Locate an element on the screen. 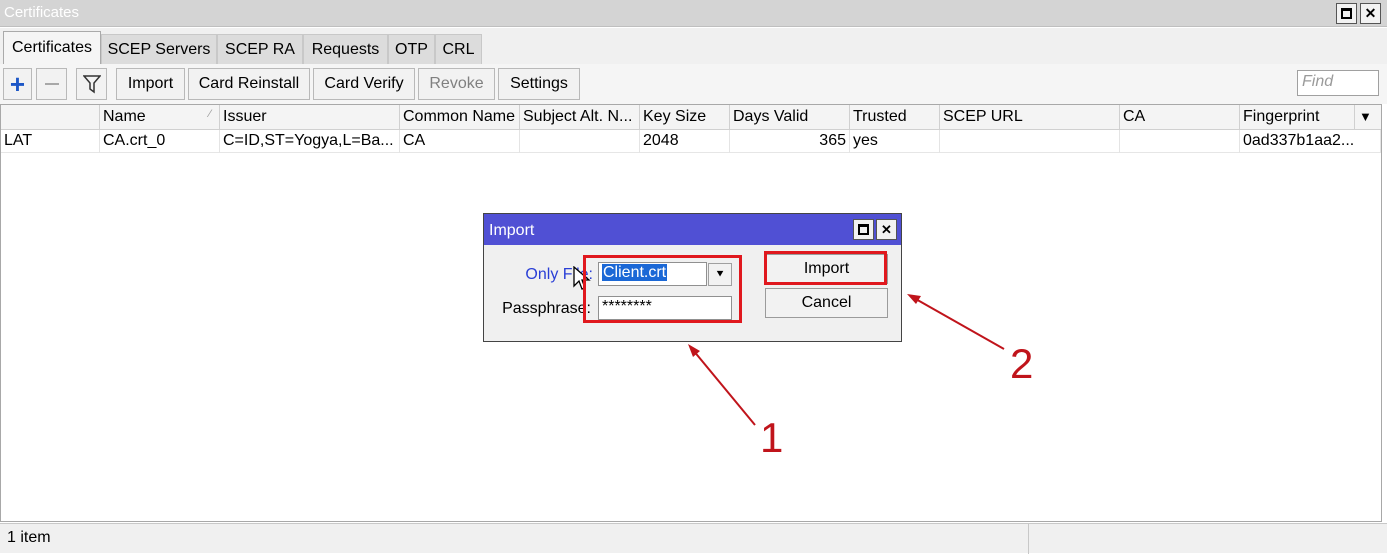  arrow-2-head is located at coordinates (914, 299).